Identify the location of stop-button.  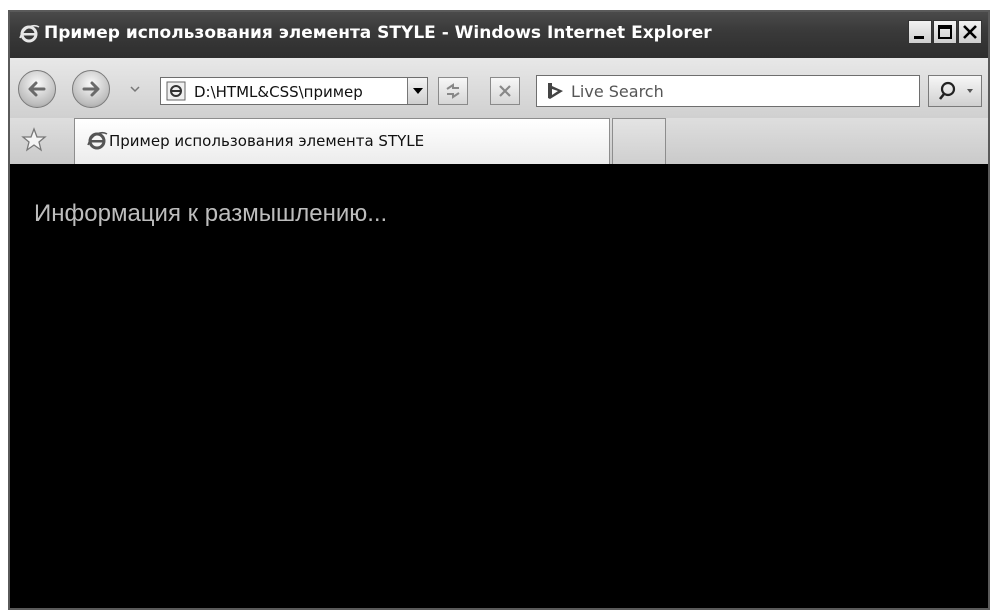
(505, 91).